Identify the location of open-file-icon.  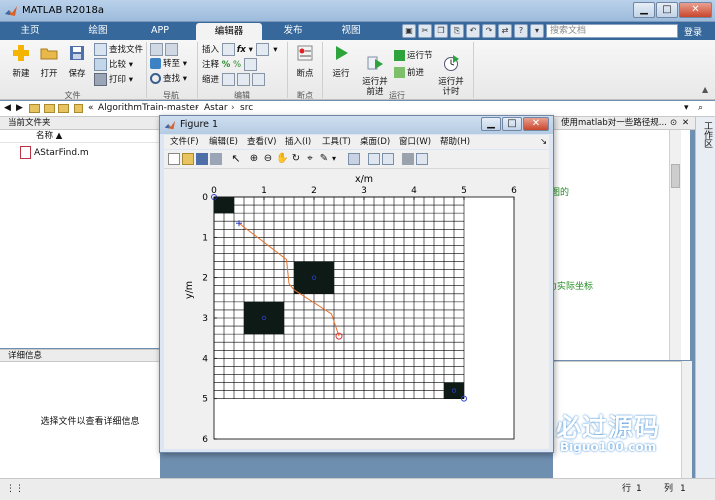
(188, 159).